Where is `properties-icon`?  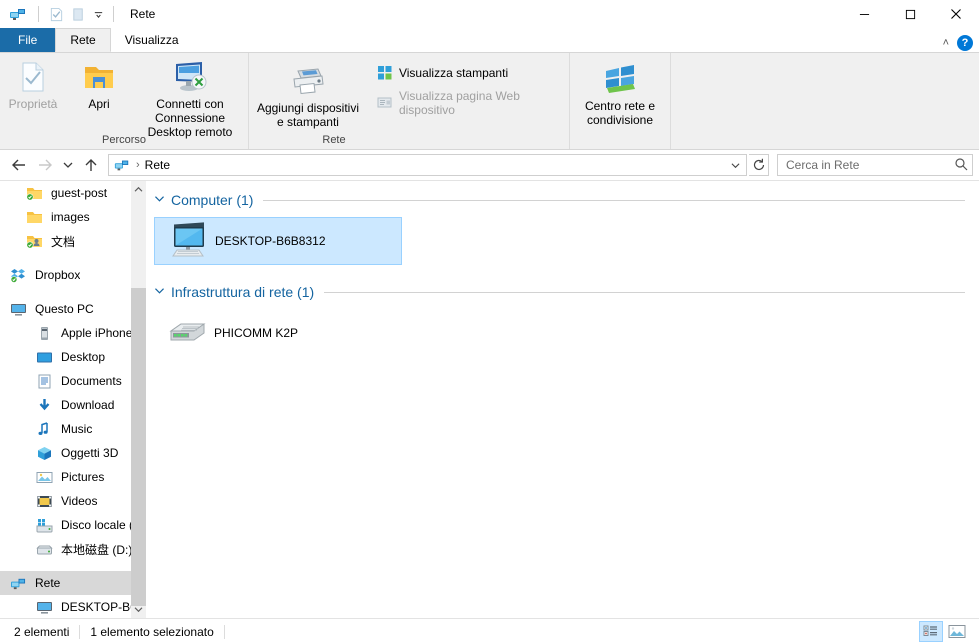 properties-icon is located at coordinates (33, 77).